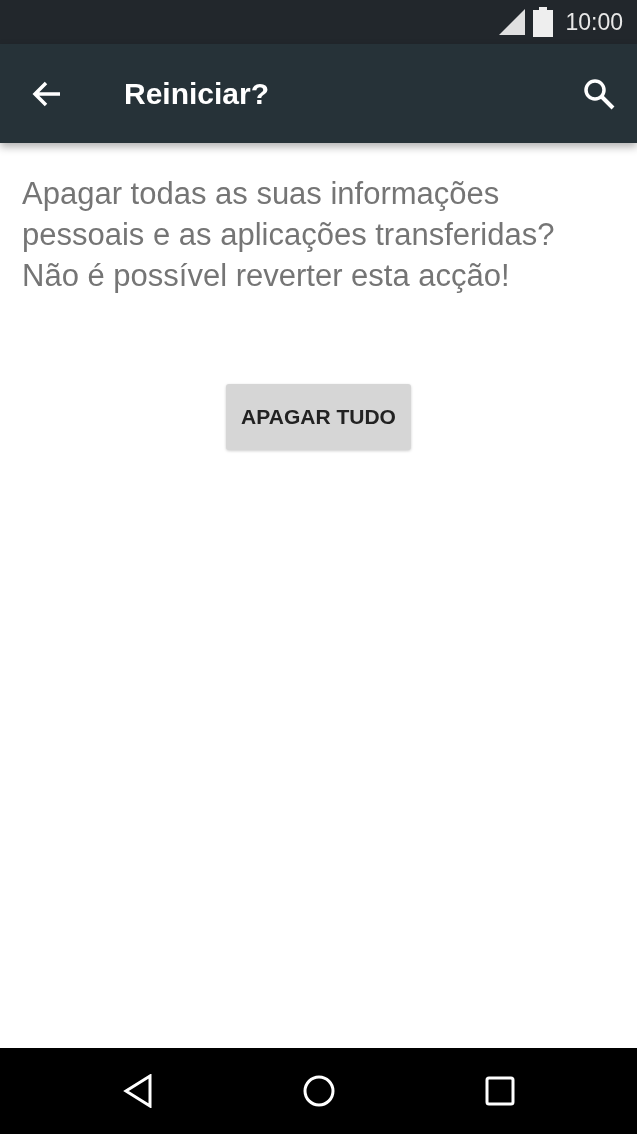  What do you see at coordinates (318, 1091) in the screenshot?
I see `home-icon` at bounding box center [318, 1091].